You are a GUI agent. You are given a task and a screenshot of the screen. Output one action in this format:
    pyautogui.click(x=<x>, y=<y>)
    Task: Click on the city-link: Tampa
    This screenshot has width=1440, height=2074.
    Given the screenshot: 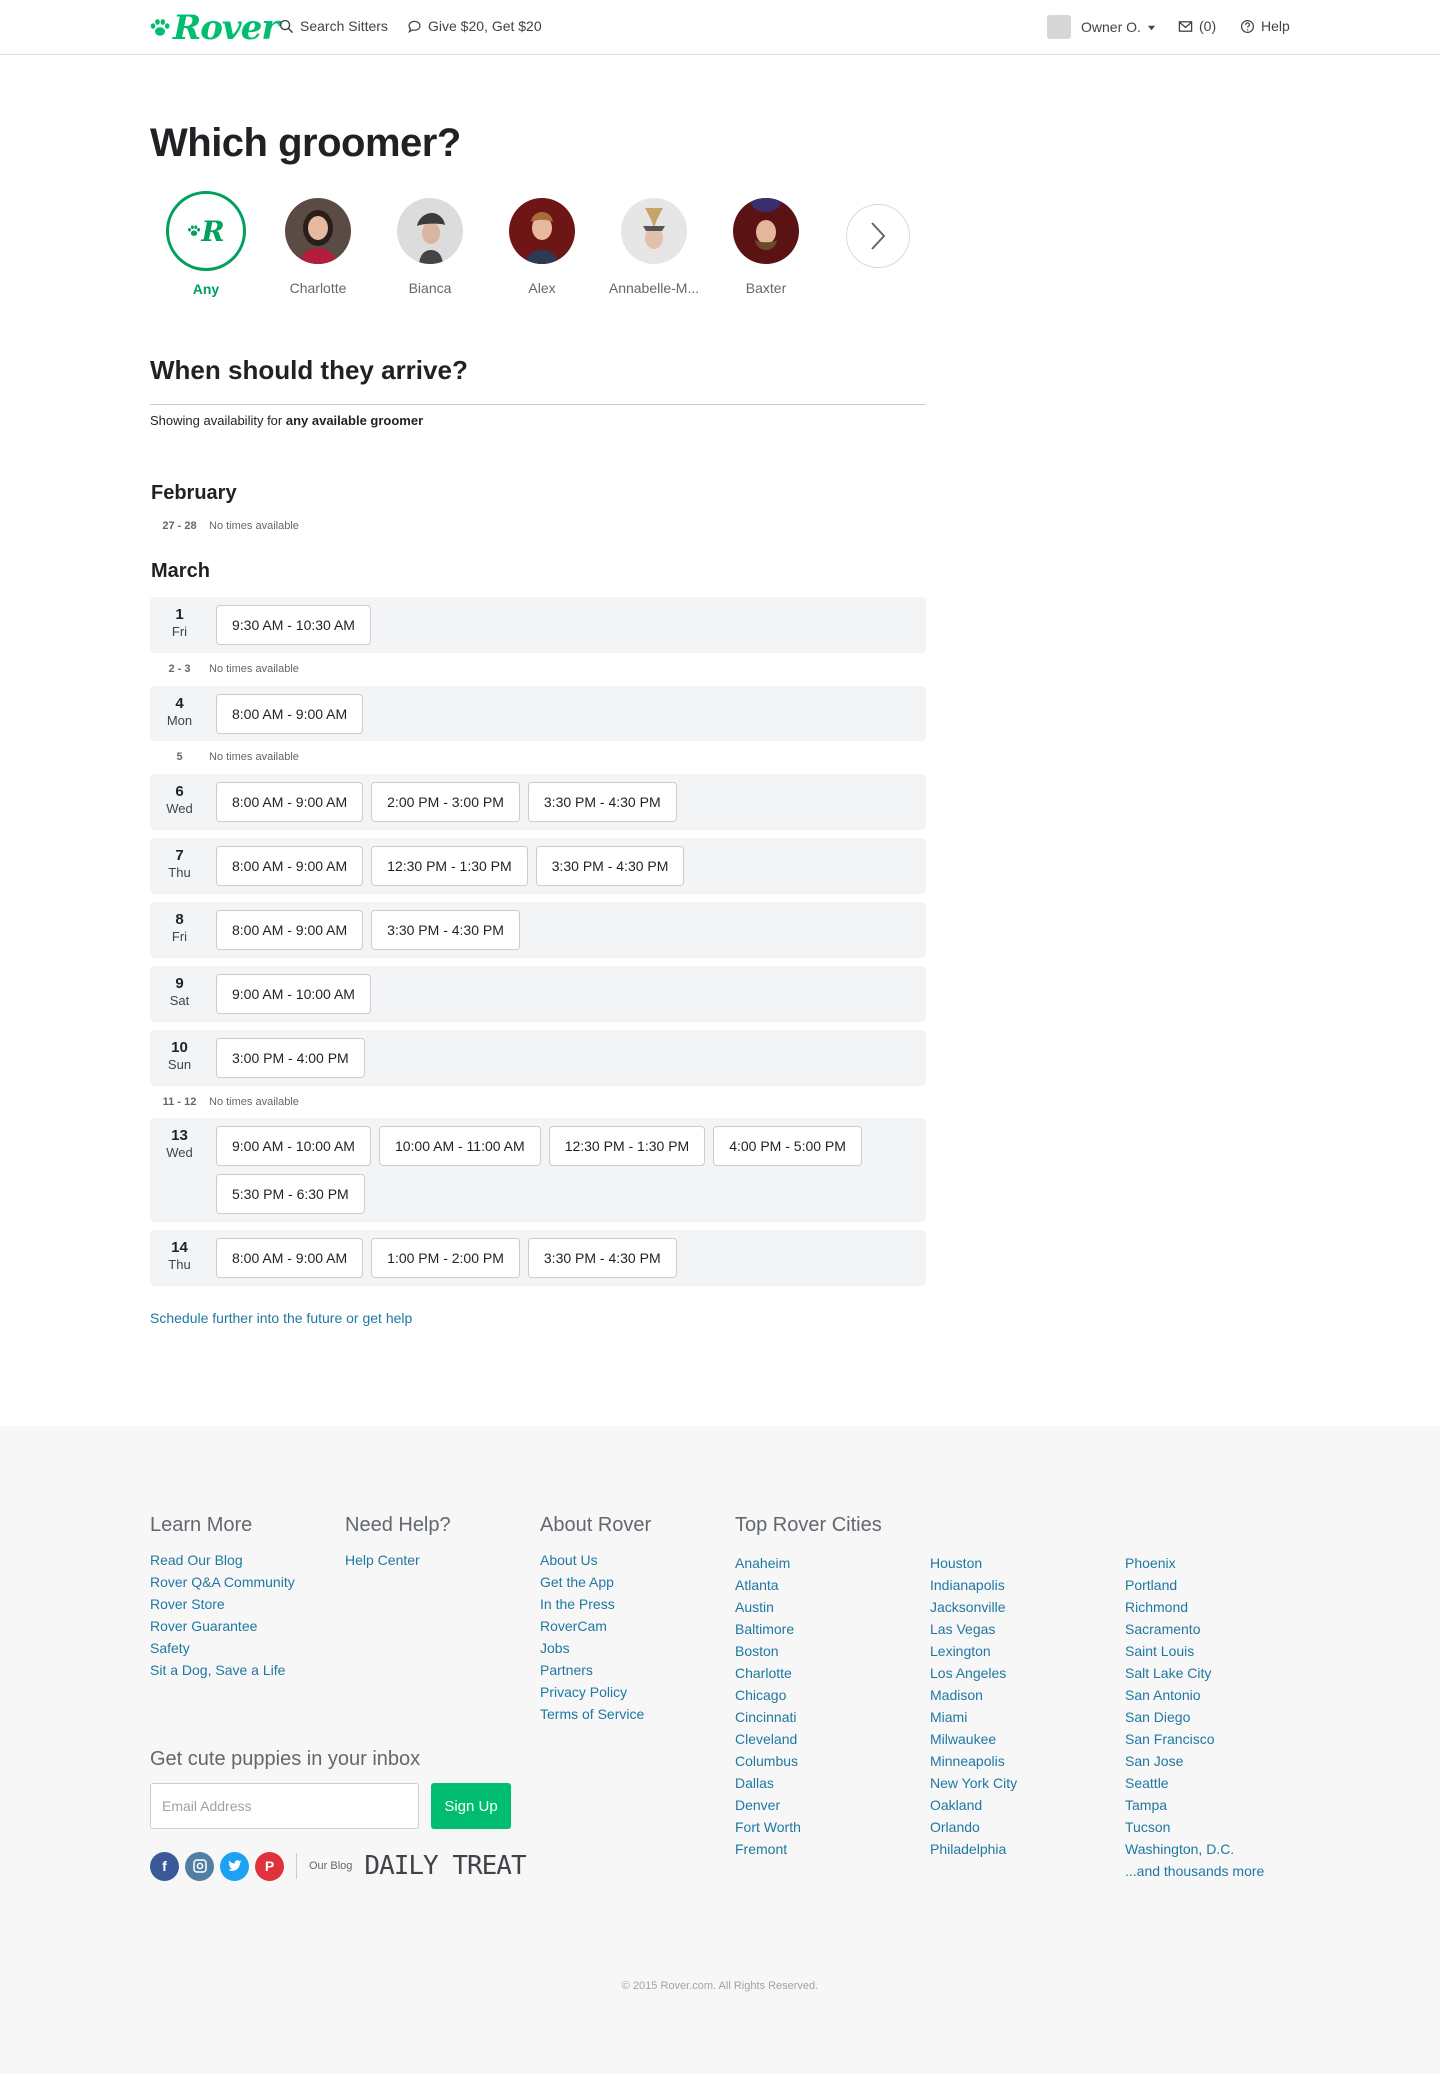 What is the action you would take?
    pyautogui.click(x=1194, y=1805)
    